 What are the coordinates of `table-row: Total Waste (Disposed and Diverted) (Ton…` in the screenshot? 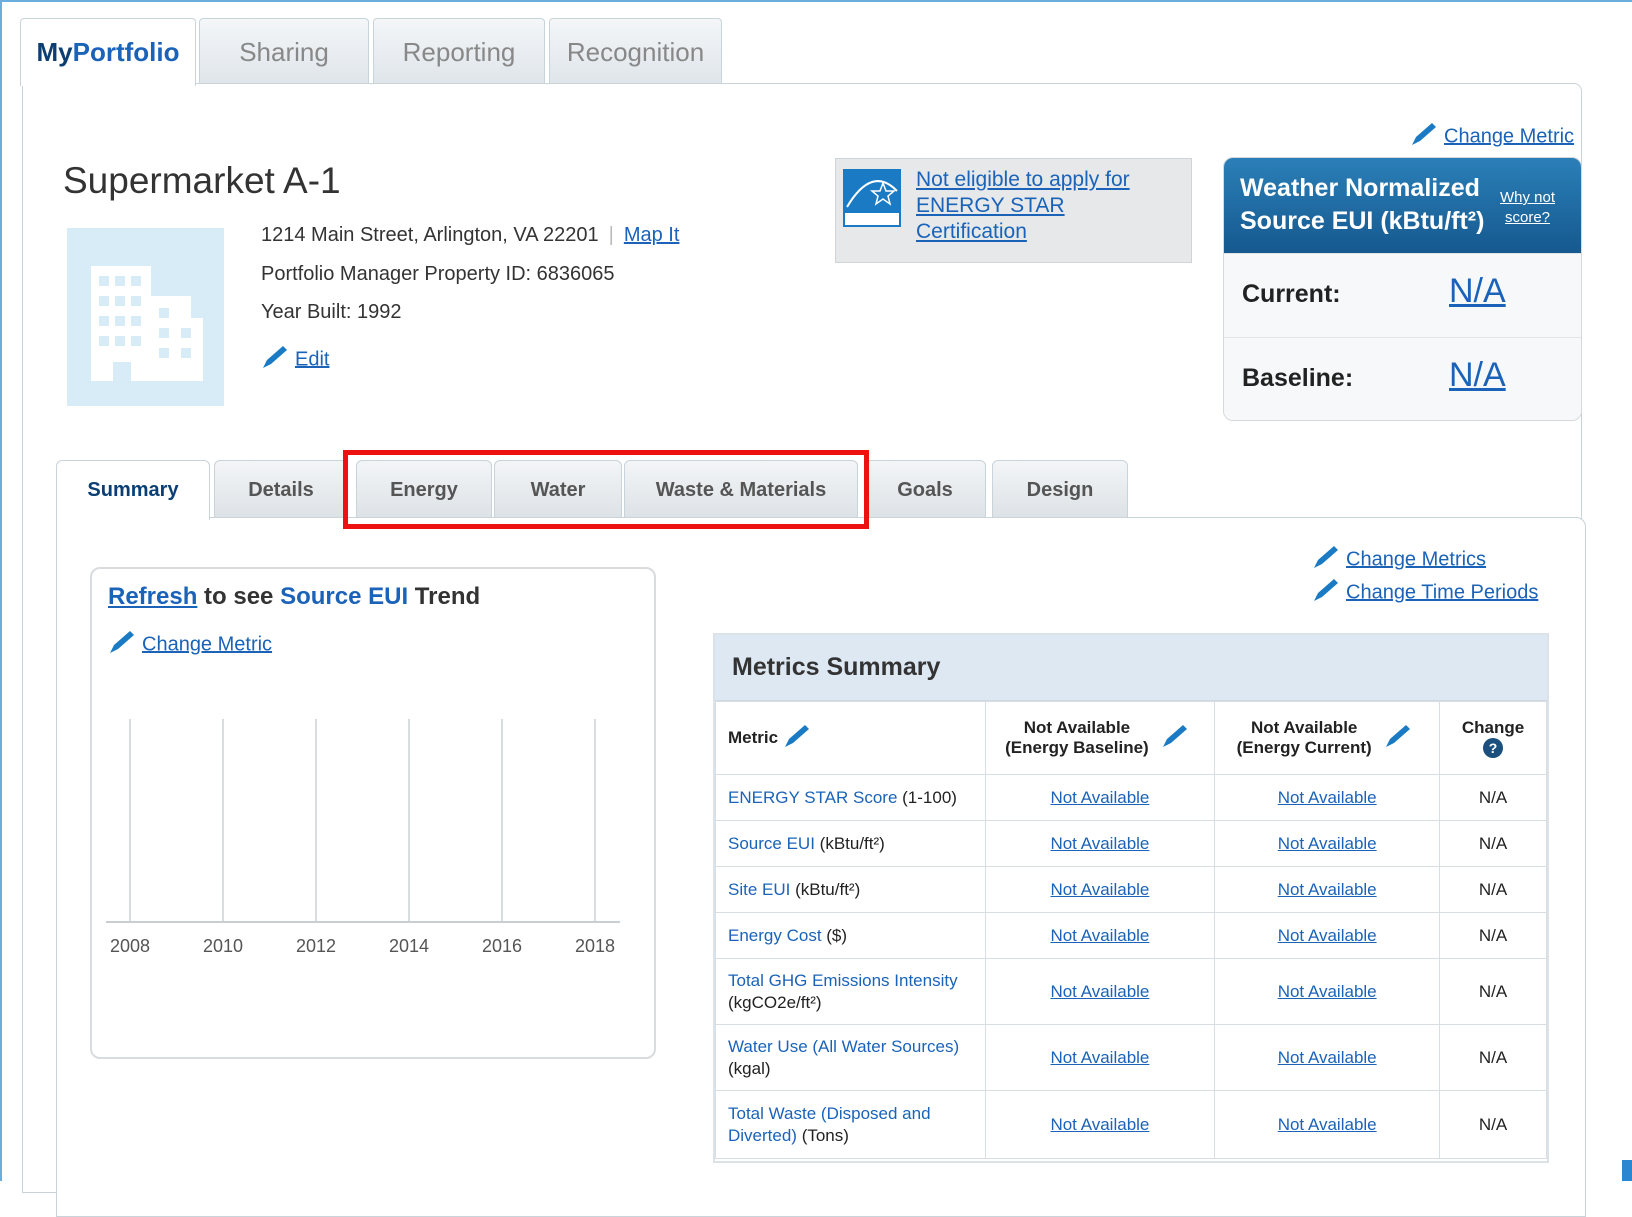 It's located at (1131, 1124).